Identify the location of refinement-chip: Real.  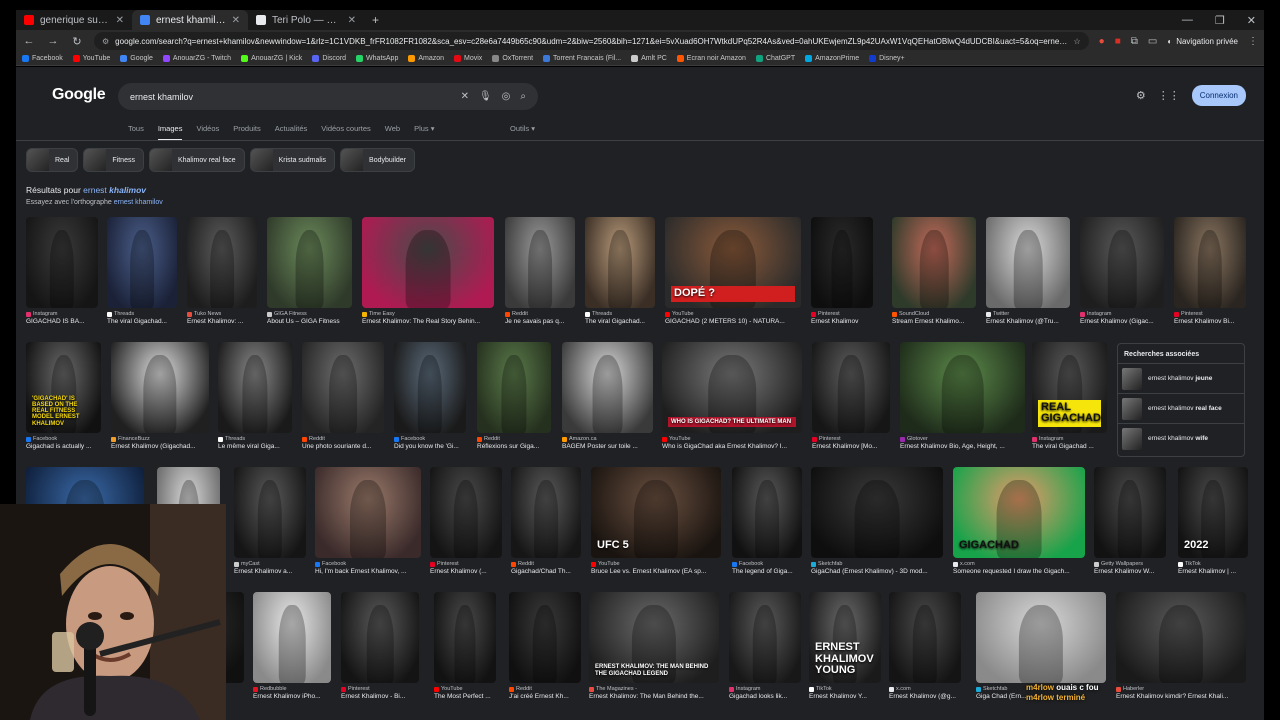
(52, 160).